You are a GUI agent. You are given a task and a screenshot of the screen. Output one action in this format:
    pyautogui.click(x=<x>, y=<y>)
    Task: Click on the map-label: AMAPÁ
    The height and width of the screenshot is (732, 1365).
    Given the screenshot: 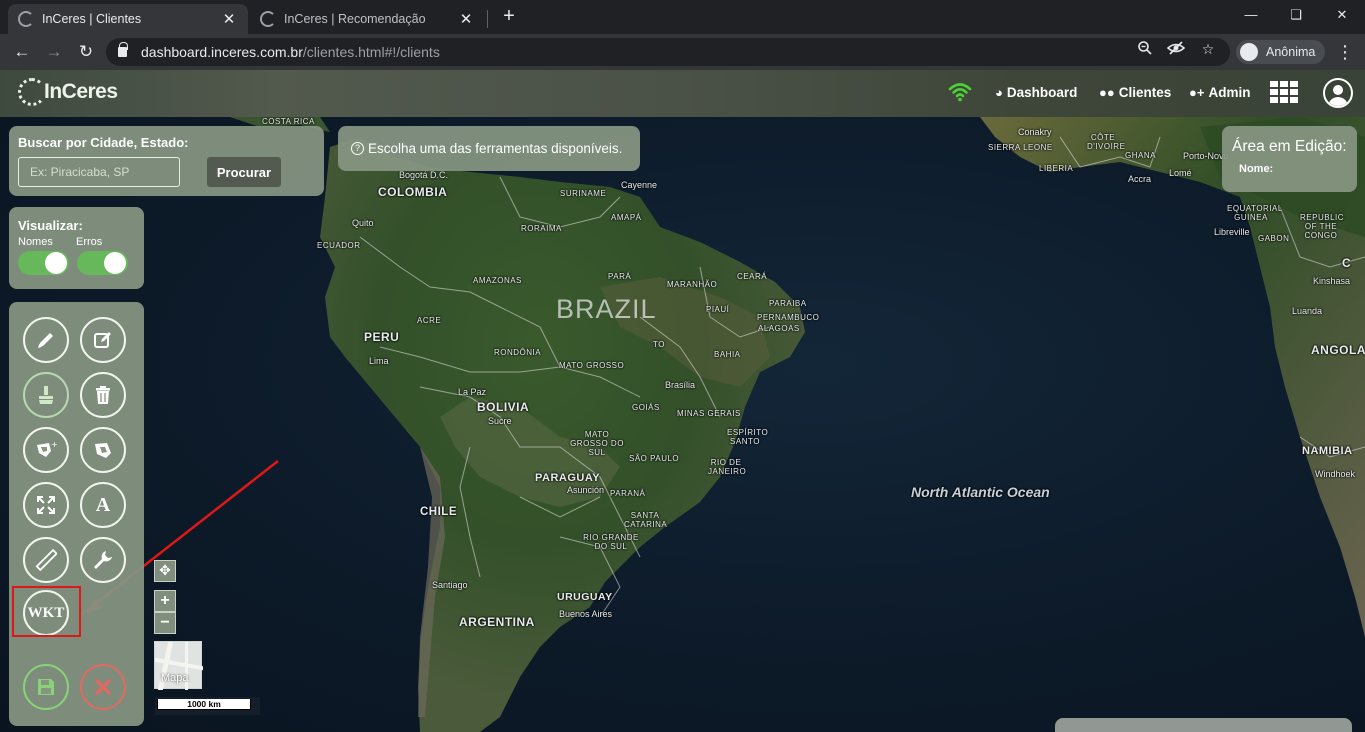 What is the action you would take?
    pyautogui.click(x=626, y=217)
    